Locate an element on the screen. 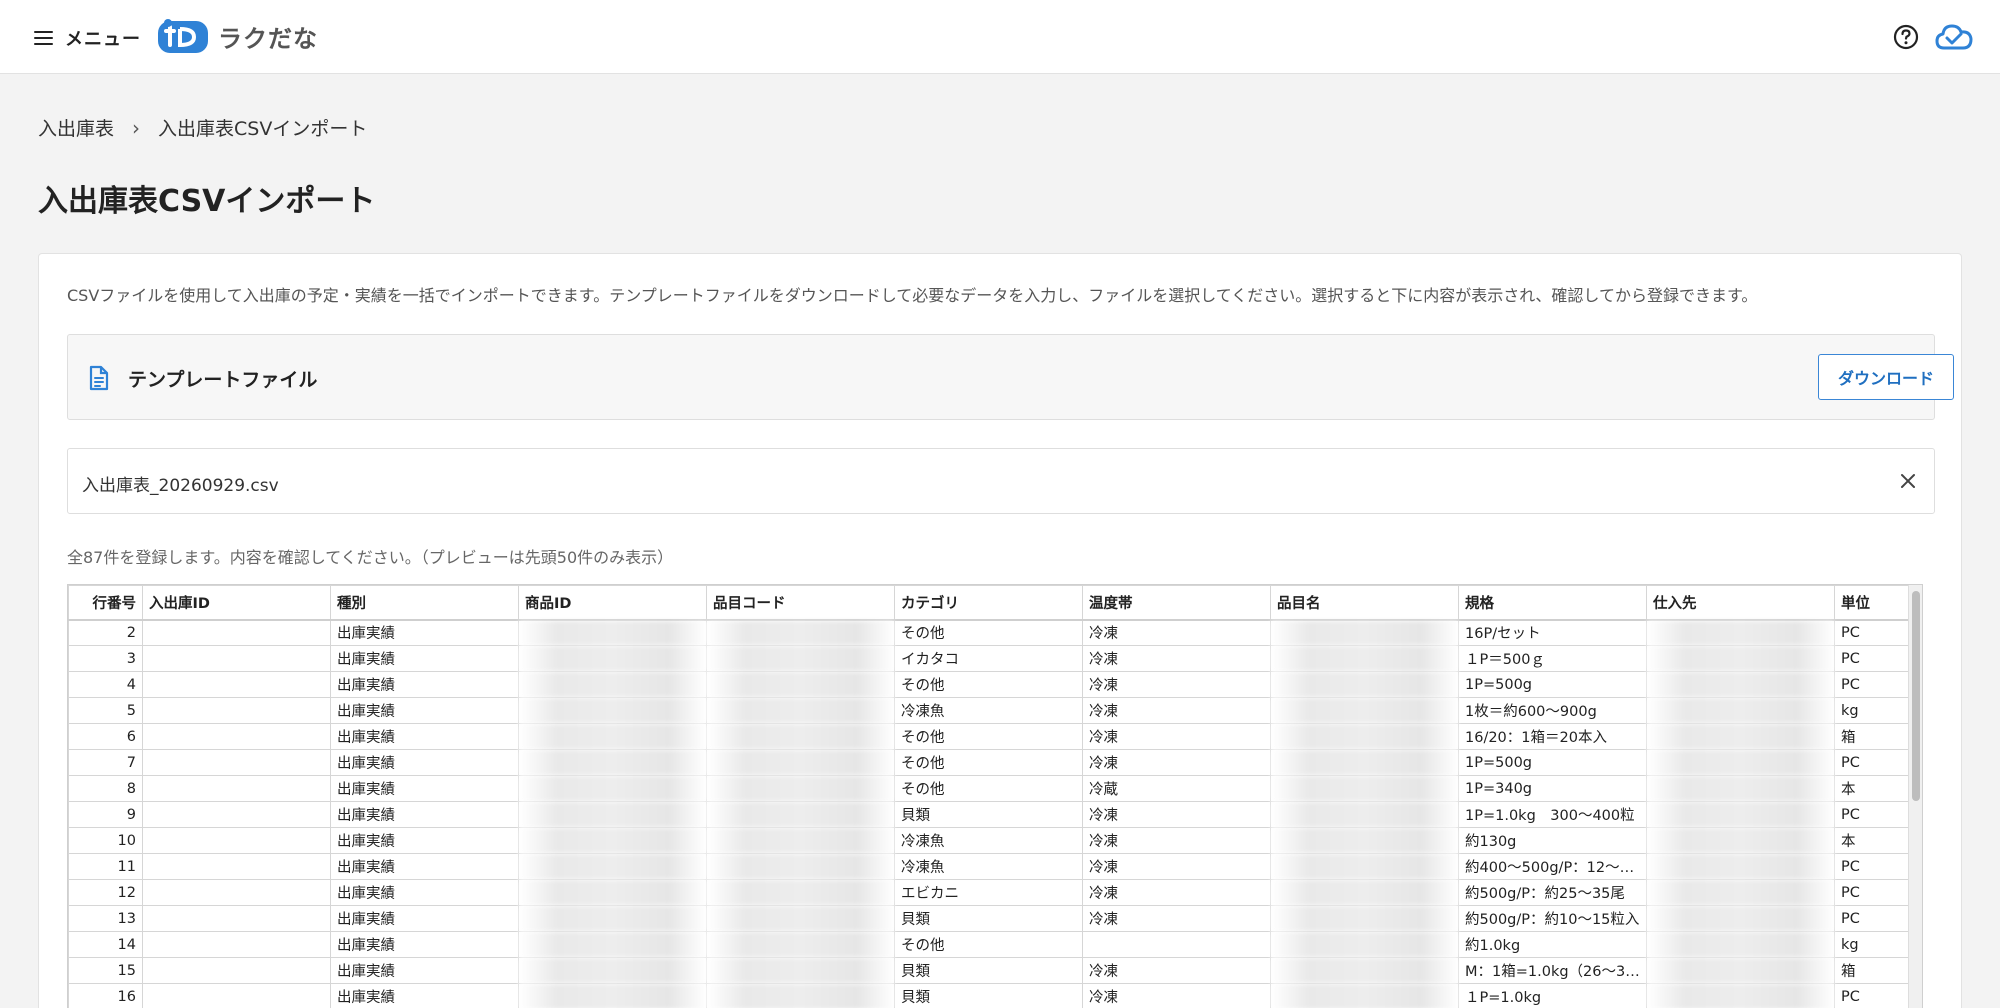 This screenshot has width=2000, height=1008. table-row: 11 出庫実績 冷凍魚 冷凍 約400〜500g/P：12〜… PC is located at coordinates (995, 866).